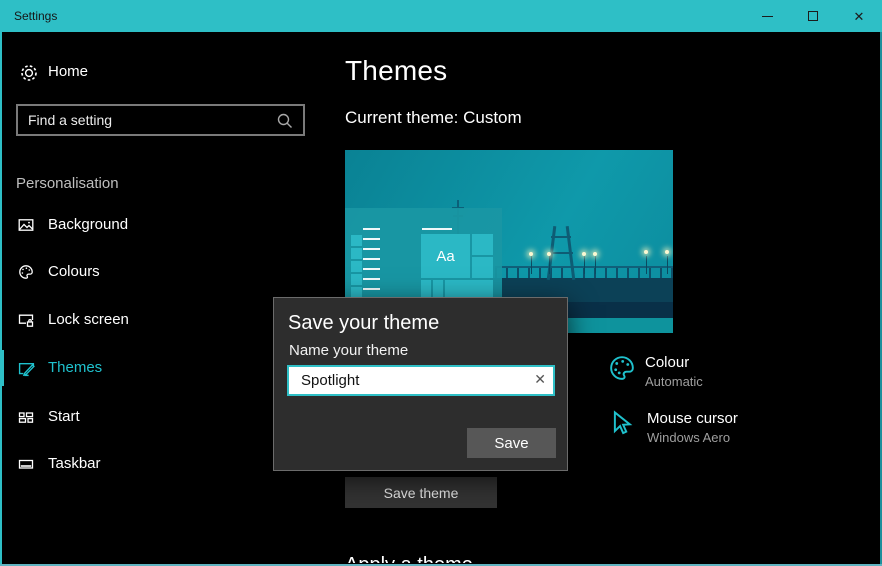  I want to click on current-theme-text: Current theme: Custom, so click(433, 117).